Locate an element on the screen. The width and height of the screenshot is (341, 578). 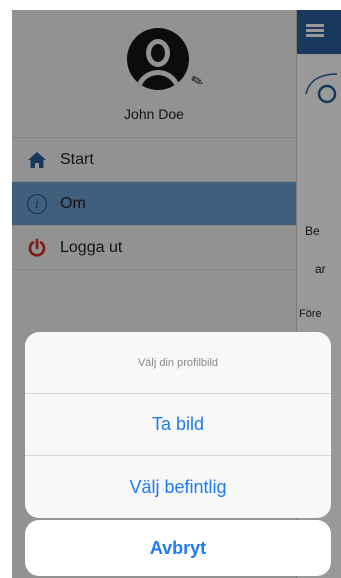
take-photo-button: Ta bild is located at coordinates (178, 425).